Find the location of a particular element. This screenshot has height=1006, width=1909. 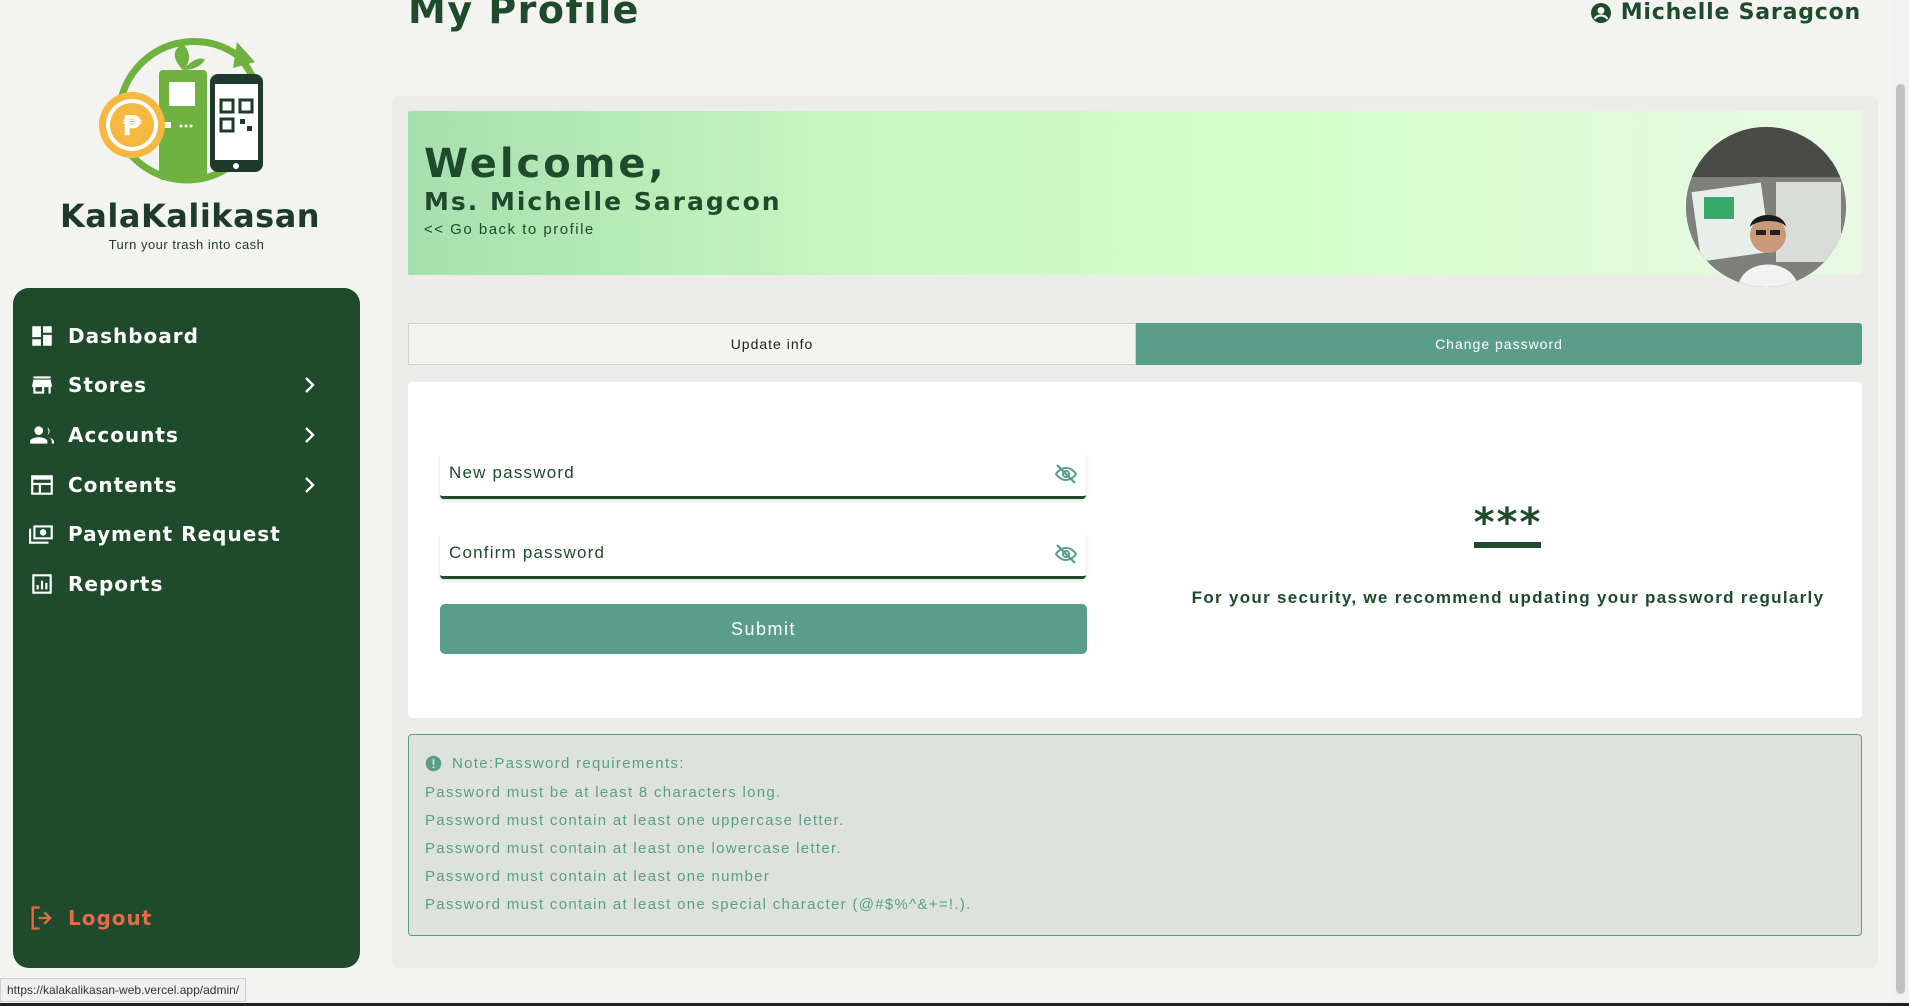

new-password-field is located at coordinates (763, 475).